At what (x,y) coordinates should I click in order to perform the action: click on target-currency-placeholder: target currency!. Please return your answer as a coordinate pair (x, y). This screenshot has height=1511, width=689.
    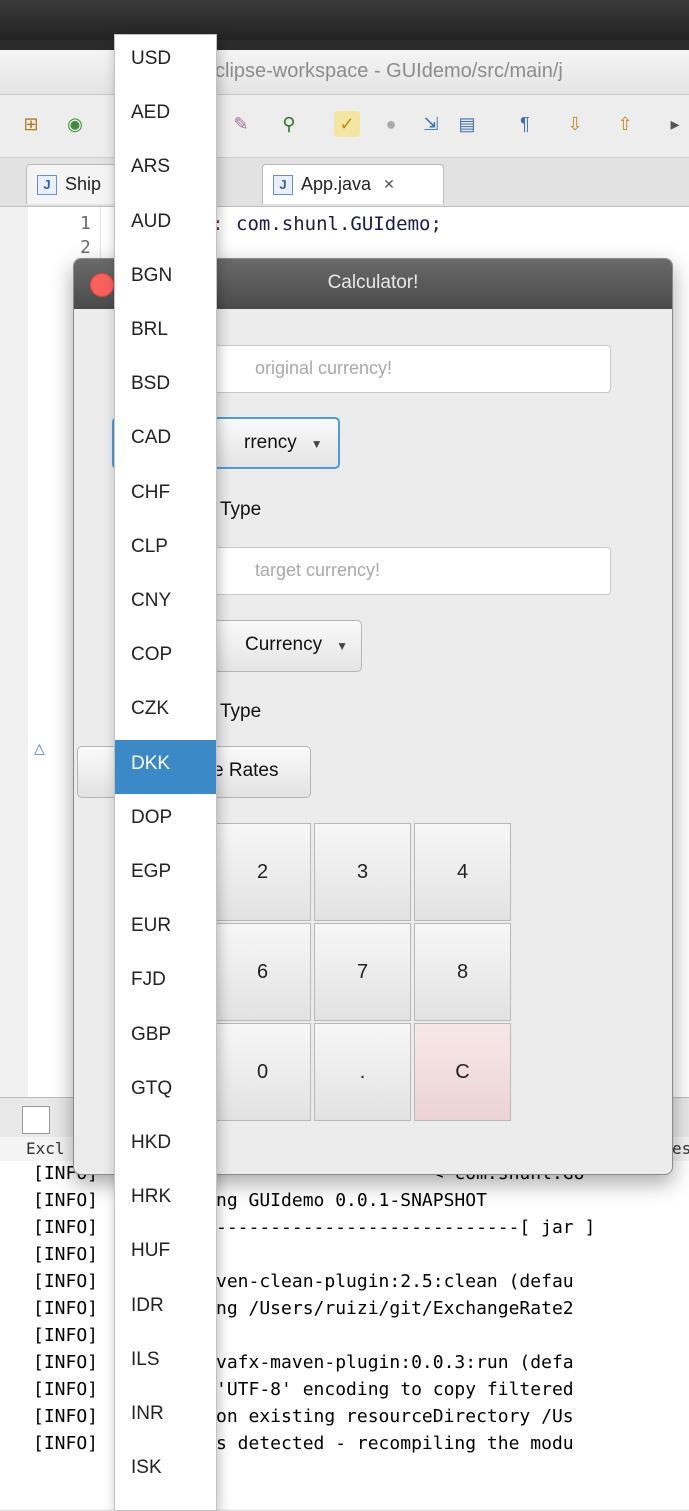
    Looking at the image, I should click on (318, 570).